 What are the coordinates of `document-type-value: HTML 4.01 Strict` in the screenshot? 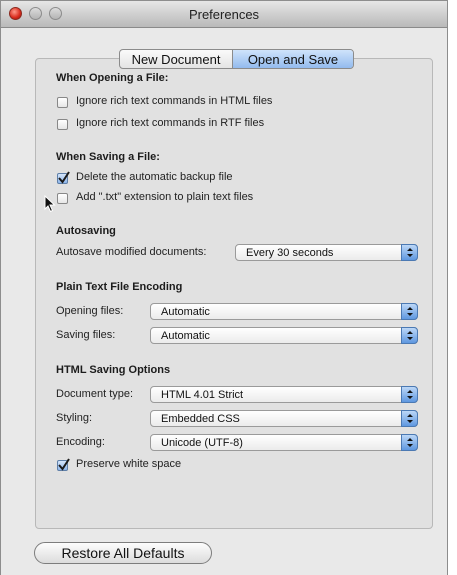 It's located at (202, 395).